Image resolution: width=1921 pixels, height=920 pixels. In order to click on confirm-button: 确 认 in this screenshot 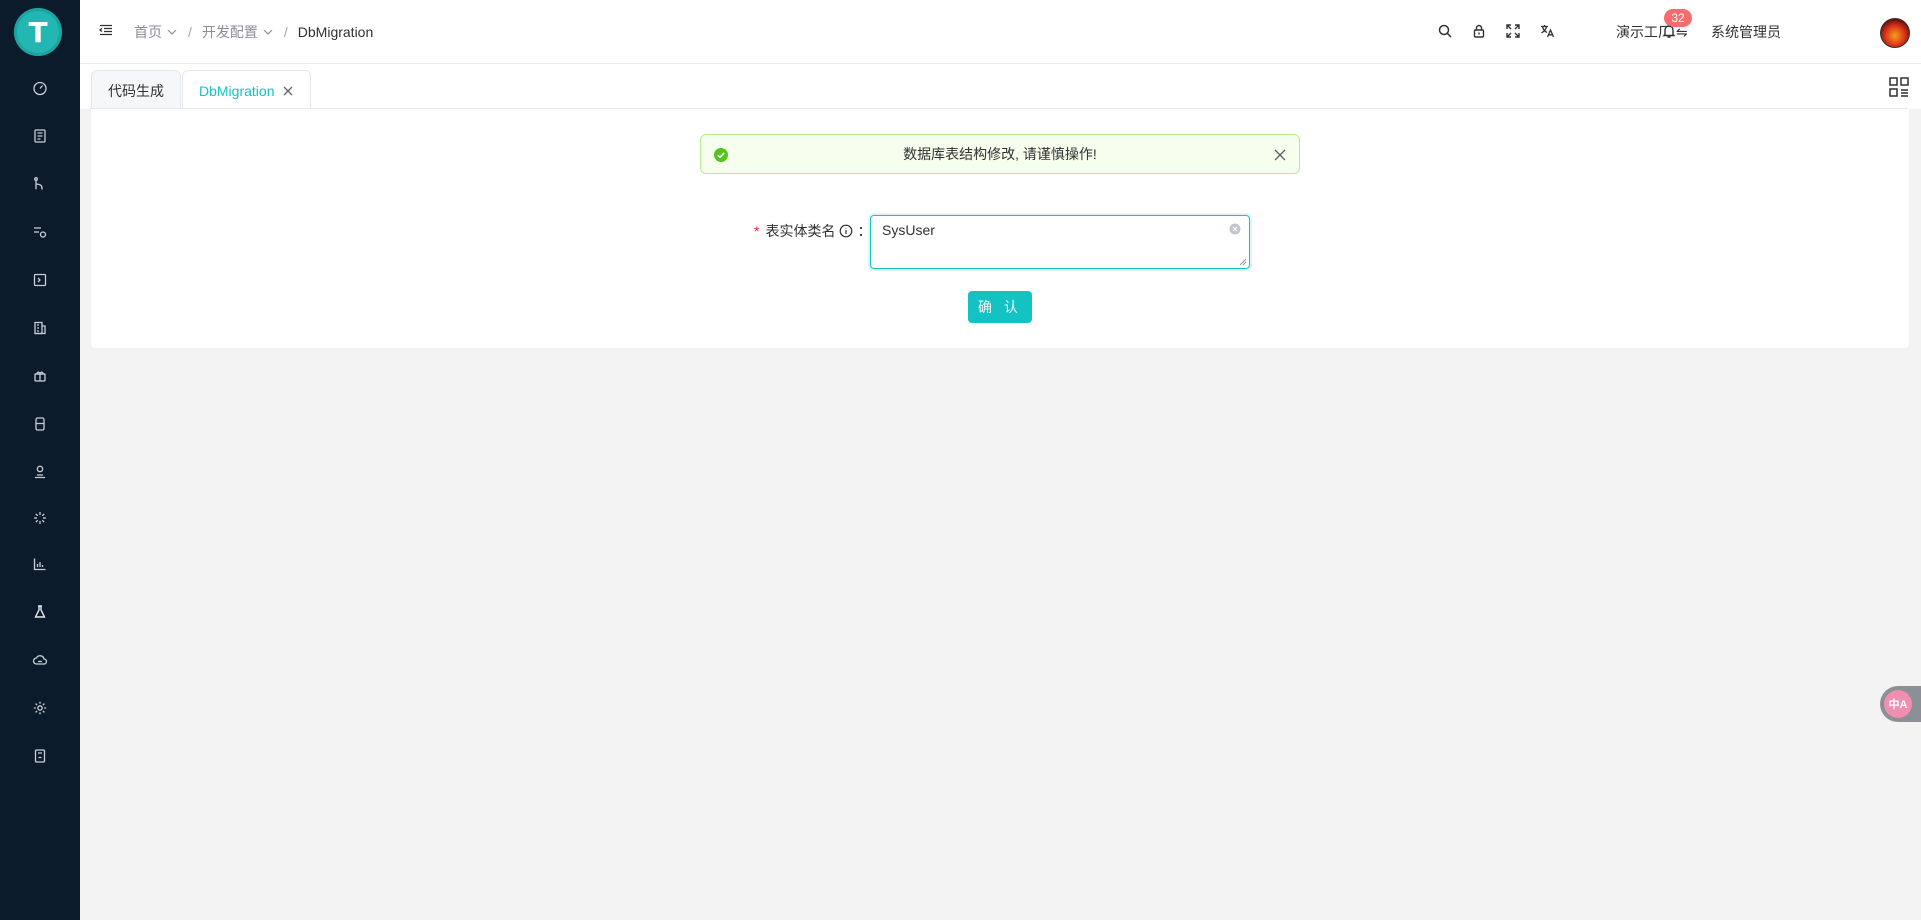, I will do `click(1000, 307)`.